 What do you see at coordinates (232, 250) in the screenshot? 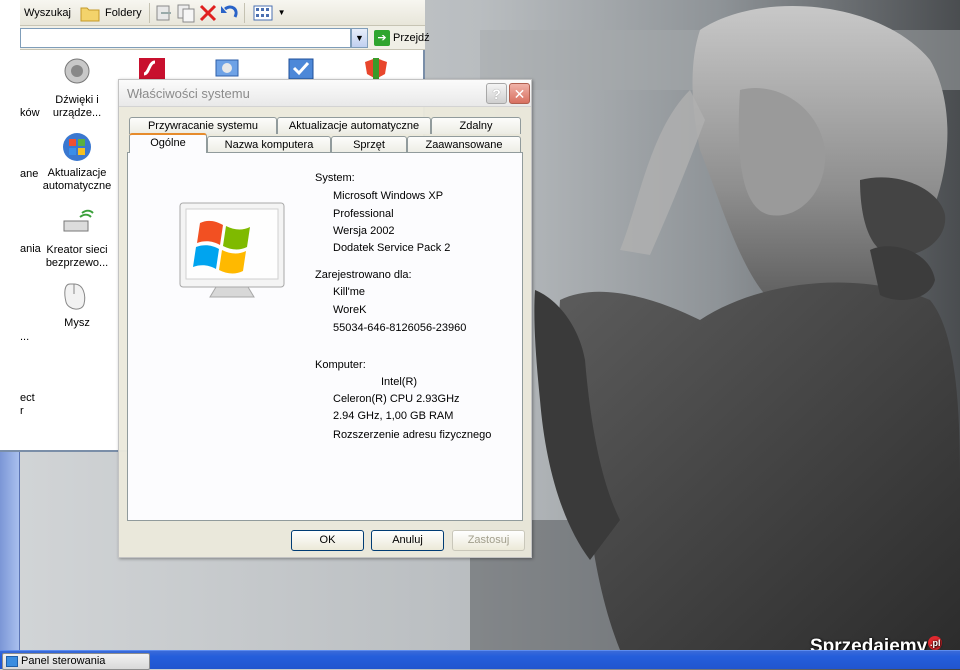
I see `windows-xp-monitor-logo-icon` at bounding box center [232, 250].